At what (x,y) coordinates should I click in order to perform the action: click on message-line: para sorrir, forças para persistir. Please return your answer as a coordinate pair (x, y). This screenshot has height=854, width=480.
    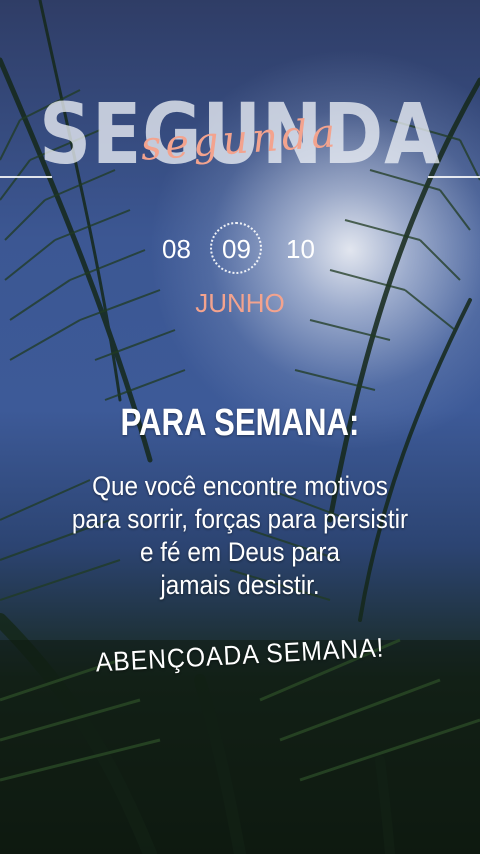
    Looking at the image, I should click on (240, 519).